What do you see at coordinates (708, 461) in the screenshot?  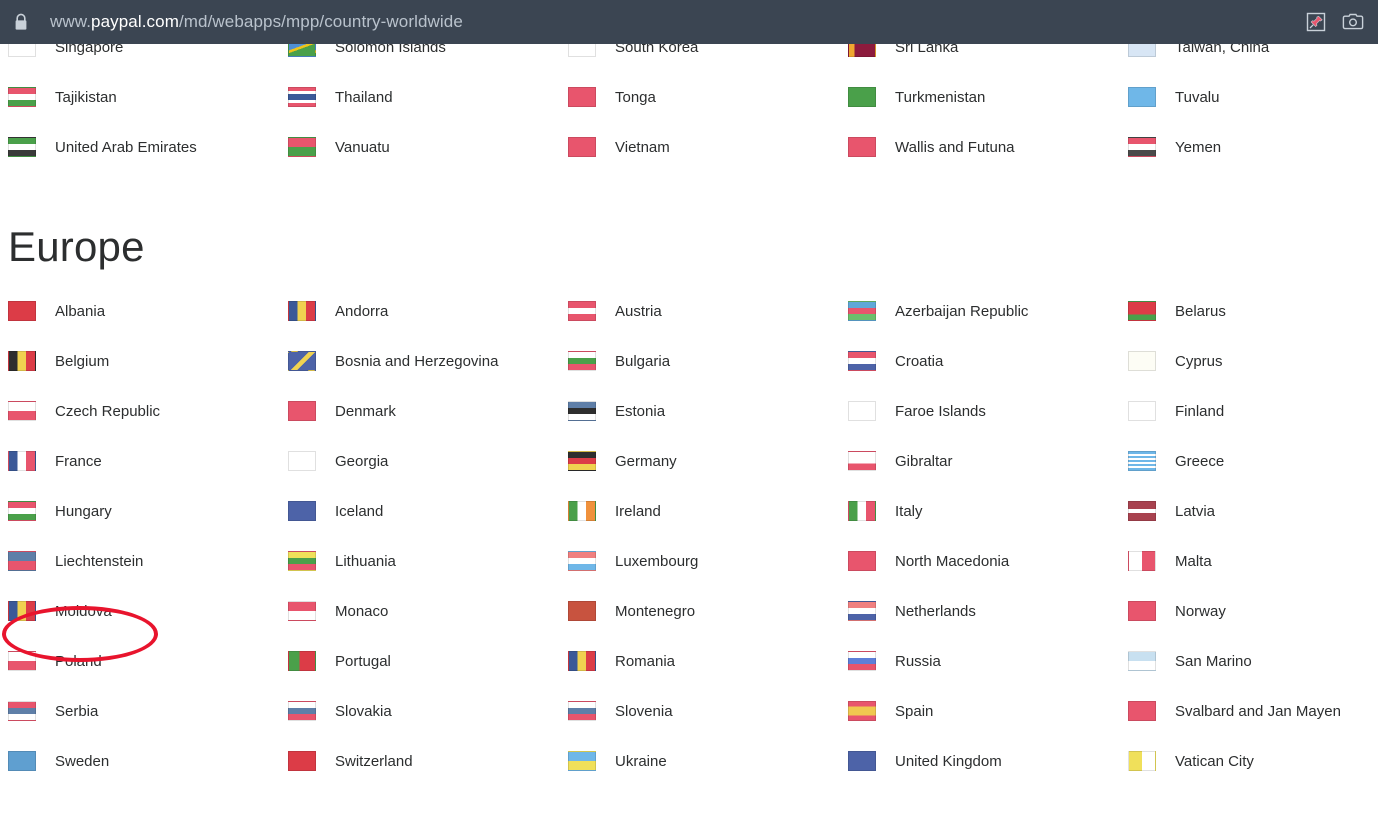 I see `country-link-germany: Germany` at bounding box center [708, 461].